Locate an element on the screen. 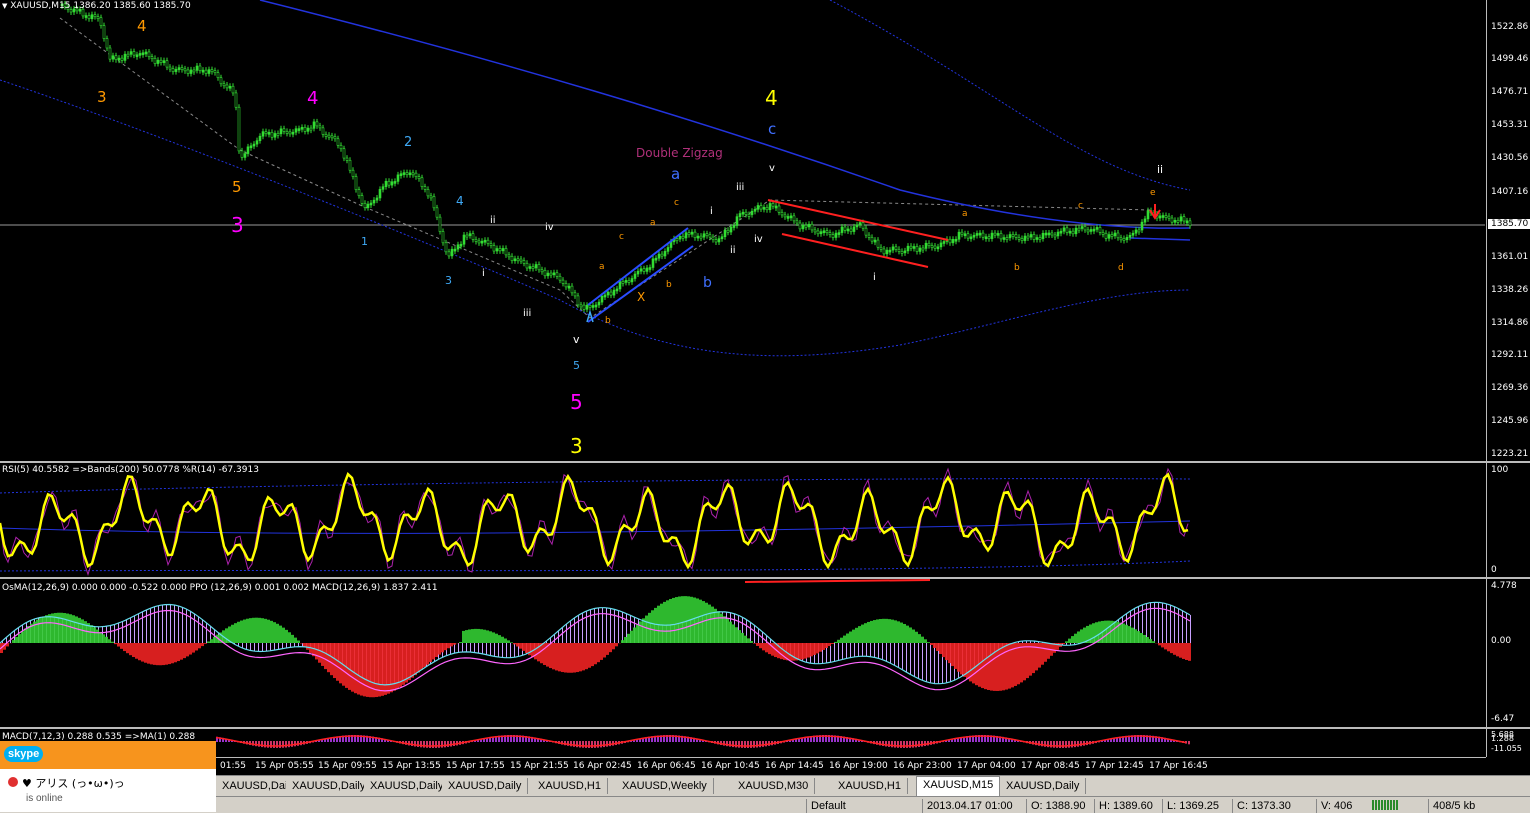 This screenshot has width=1530, height=813. skype-notification: skype ♥ アリス (っ•ω•)っ is online is located at coordinates (108, 776).